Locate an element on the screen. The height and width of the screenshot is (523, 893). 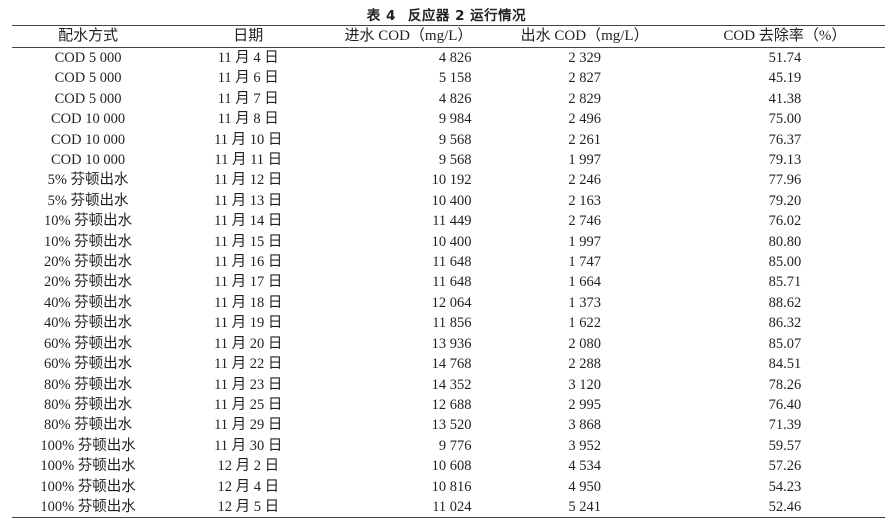
cell-date: 11 月 16 日 is located at coordinates (248, 262).